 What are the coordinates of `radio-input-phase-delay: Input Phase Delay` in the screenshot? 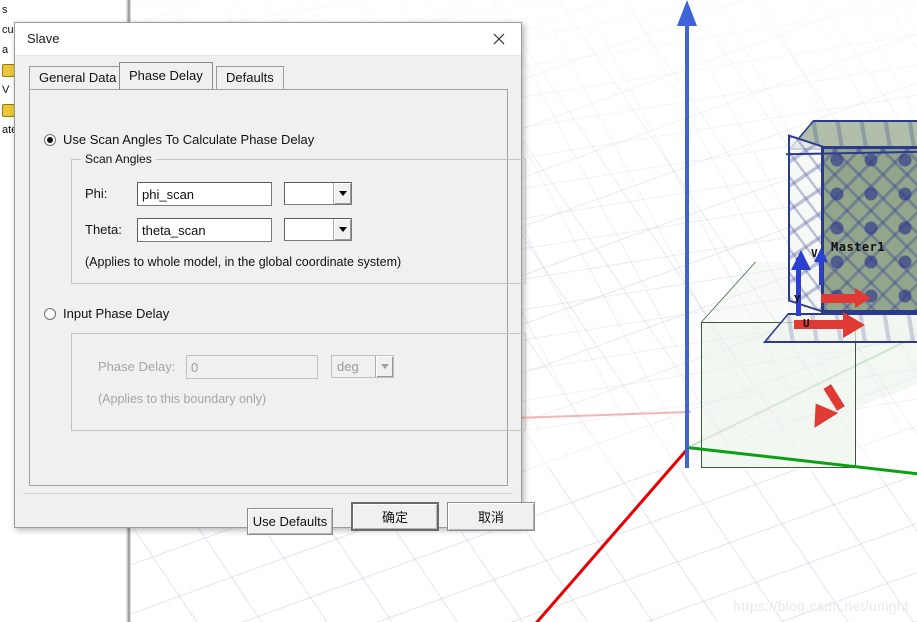 It's located at (106, 313).